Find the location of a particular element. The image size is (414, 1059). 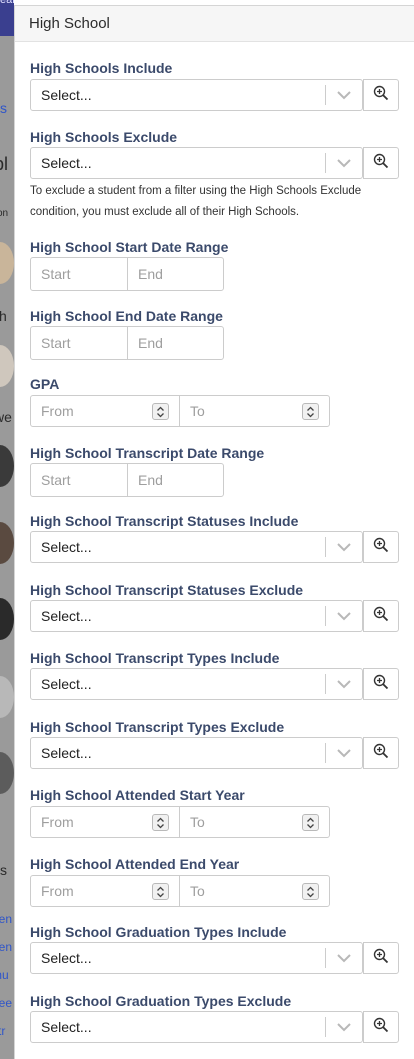

gpa-to-input is located at coordinates (235, 411).